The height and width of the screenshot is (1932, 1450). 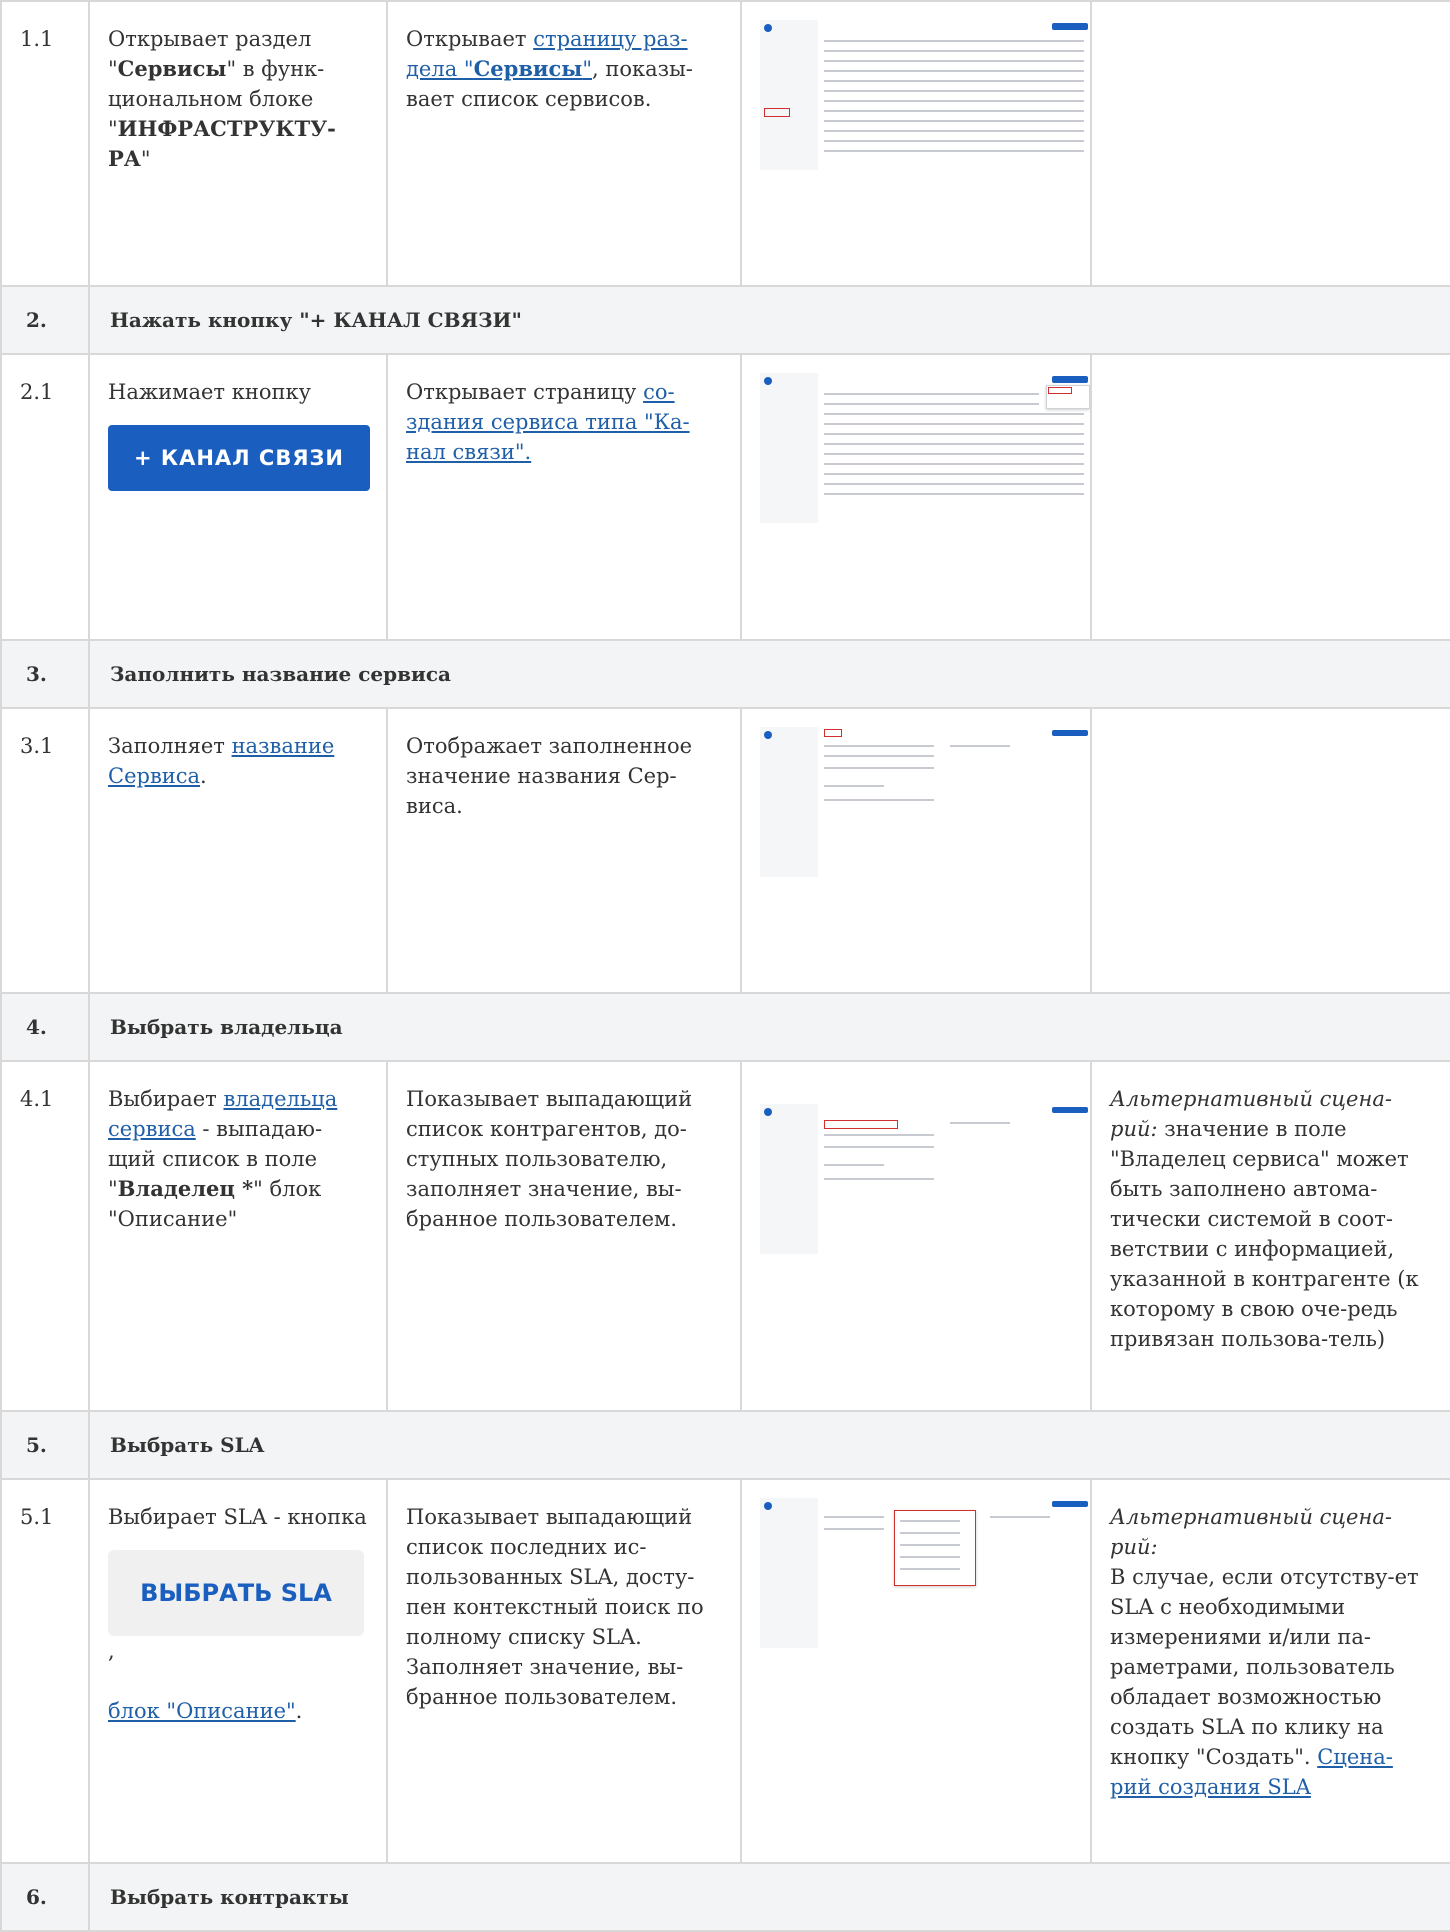 What do you see at coordinates (769, 1445) in the screenshot?
I see `section-title: Выбрать SLA` at bounding box center [769, 1445].